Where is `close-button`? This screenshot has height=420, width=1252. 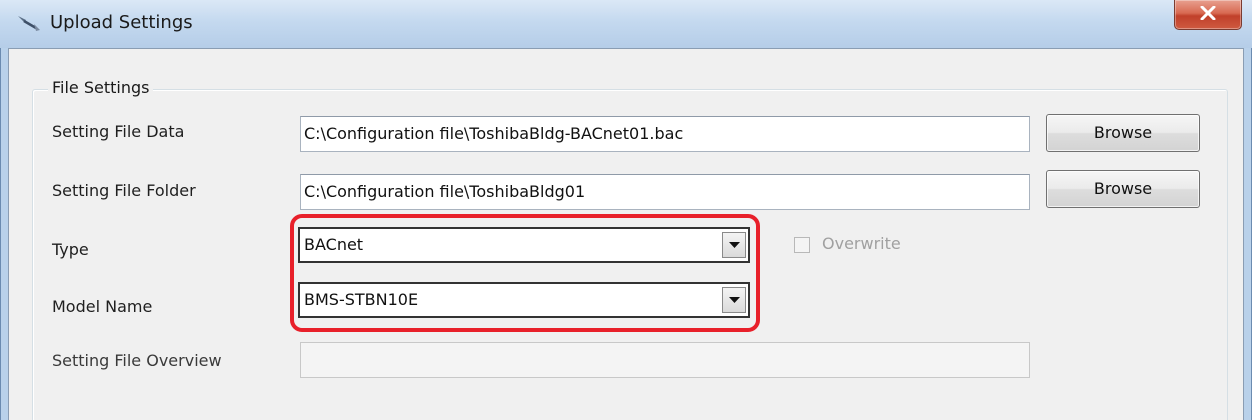 close-button is located at coordinates (1208, 15).